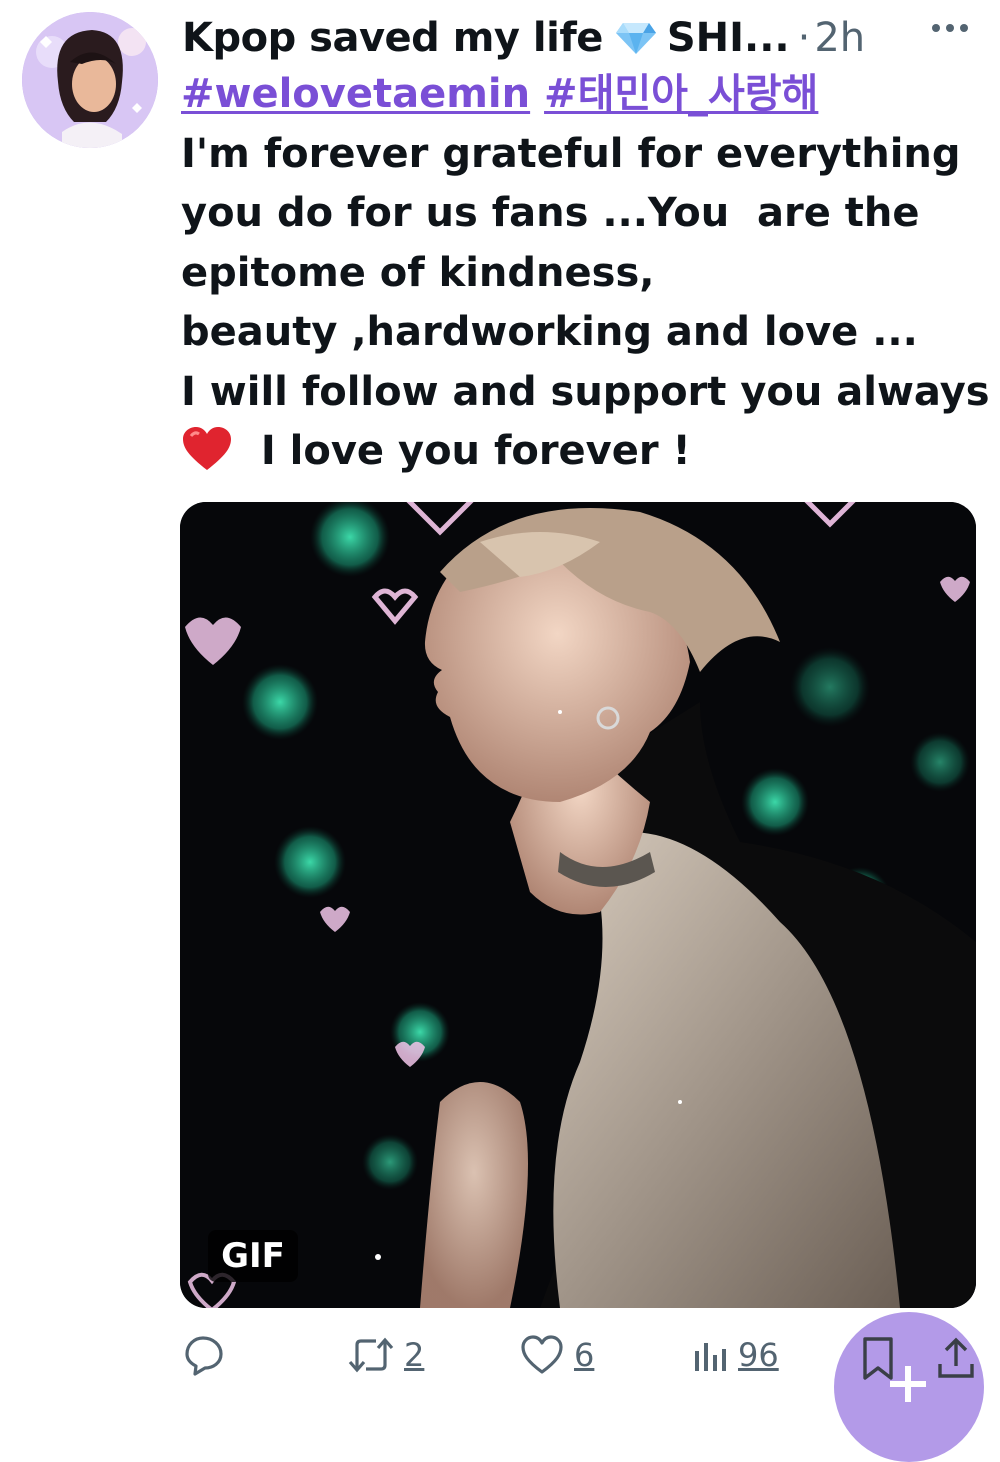 The width and height of the screenshot is (1000, 1462). What do you see at coordinates (839, 38) in the screenshot?
I see `timestamp: 2h` at bounding box center [839, 38].